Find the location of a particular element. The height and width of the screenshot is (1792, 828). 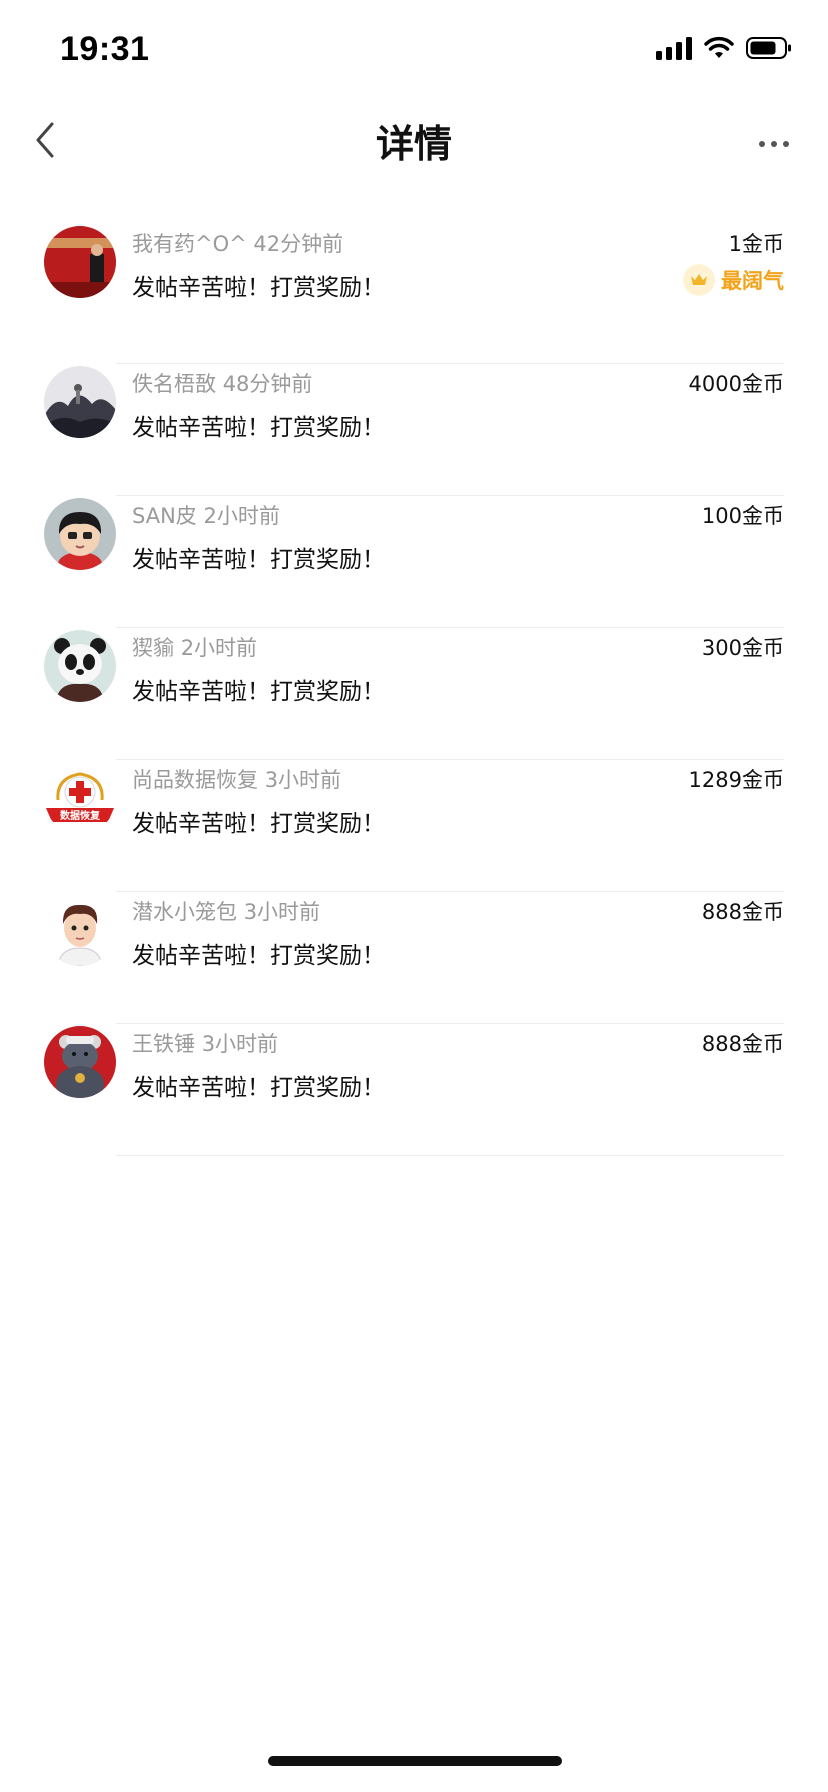

reward-row: 猰貐 2小时前 发帖辛苦啦！打赏奖励！ 300金币 is located at coordinates (414, 694).